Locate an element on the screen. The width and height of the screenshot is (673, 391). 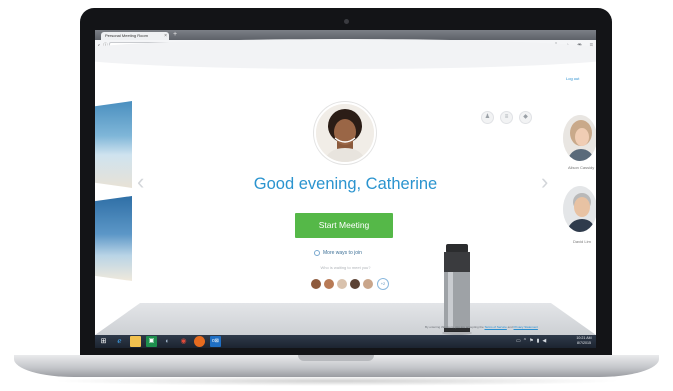
laptop-base-notch is located at coordinates (336, 358).